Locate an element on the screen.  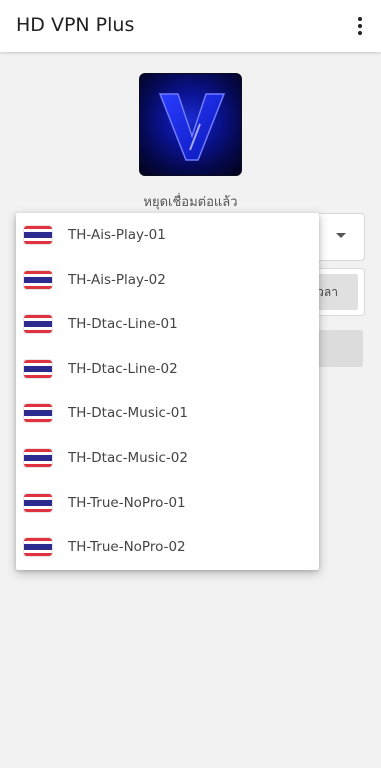
server-item-label: TH-True-NoPro-02 is located at coordinates (127, 547).